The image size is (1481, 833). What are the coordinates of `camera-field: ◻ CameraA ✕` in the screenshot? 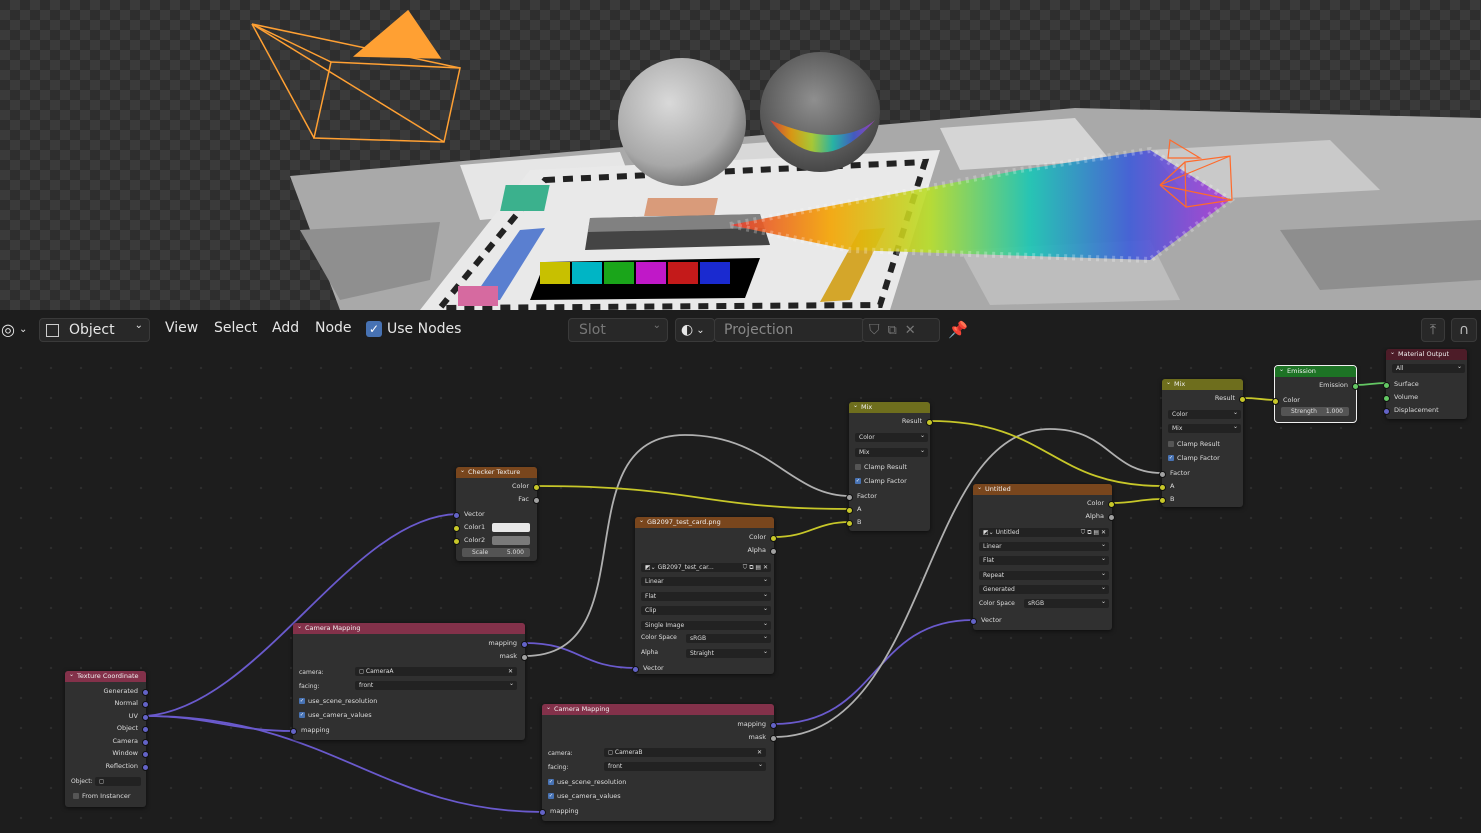 It's located at (436, 671).